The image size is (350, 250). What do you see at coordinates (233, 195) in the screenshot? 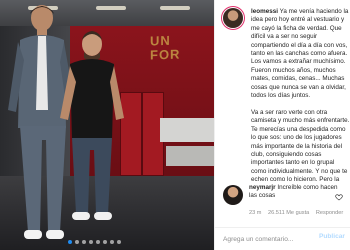
I see `comment-avatar` at bounding box center [233, 195].